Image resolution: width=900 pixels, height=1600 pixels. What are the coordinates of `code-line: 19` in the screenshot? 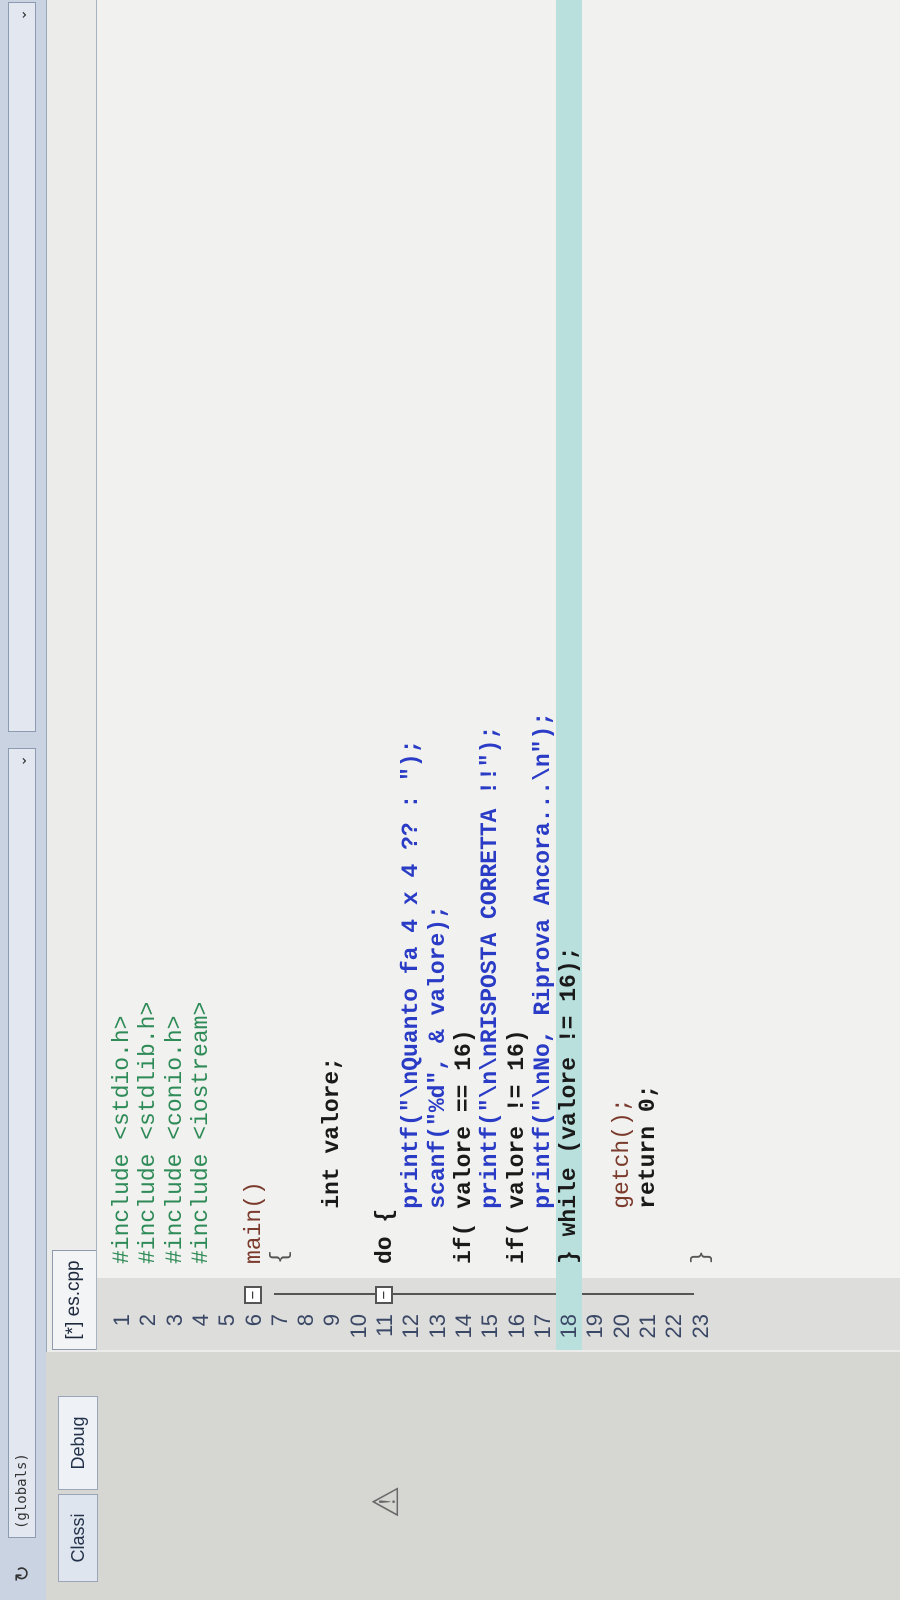 It's located at (595, 675).